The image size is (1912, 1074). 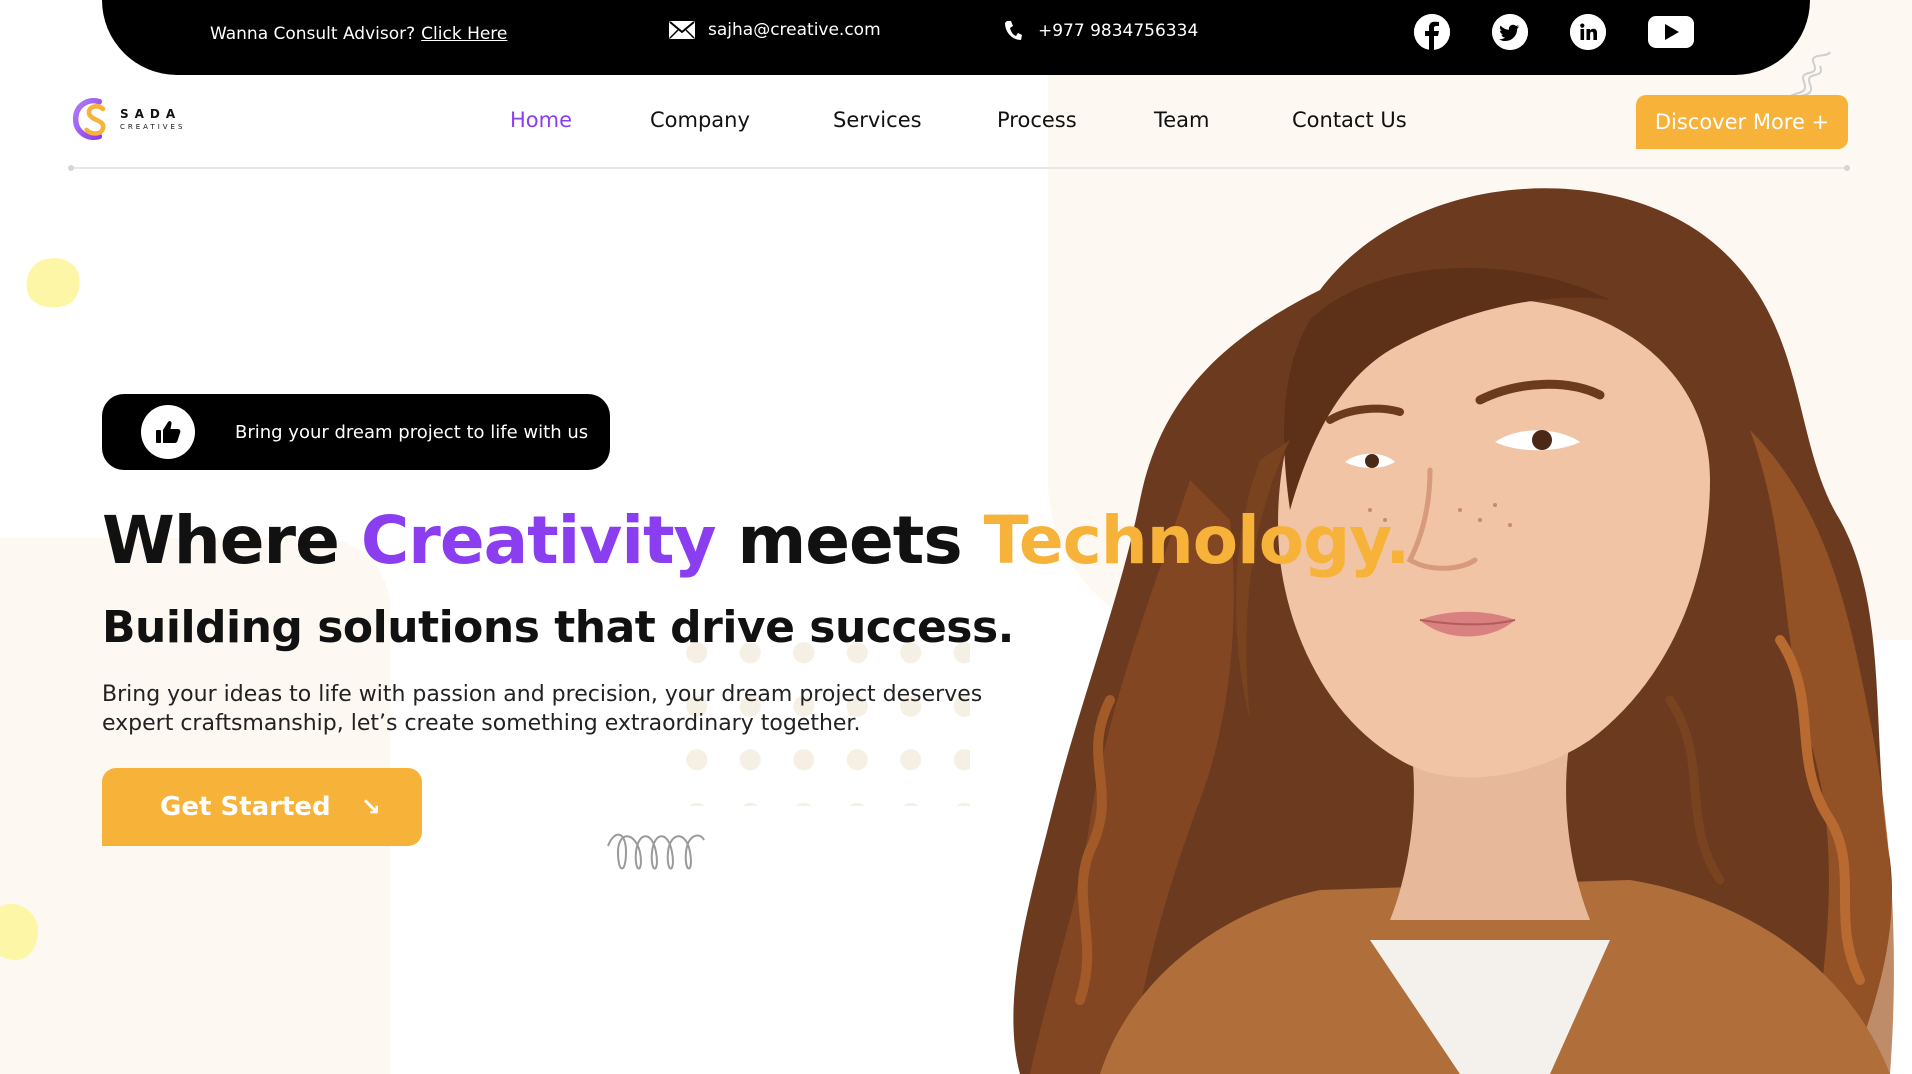 I want to click on hero-tagline-pill: Bring your dream project to life with us, so click(x=356, y=432).